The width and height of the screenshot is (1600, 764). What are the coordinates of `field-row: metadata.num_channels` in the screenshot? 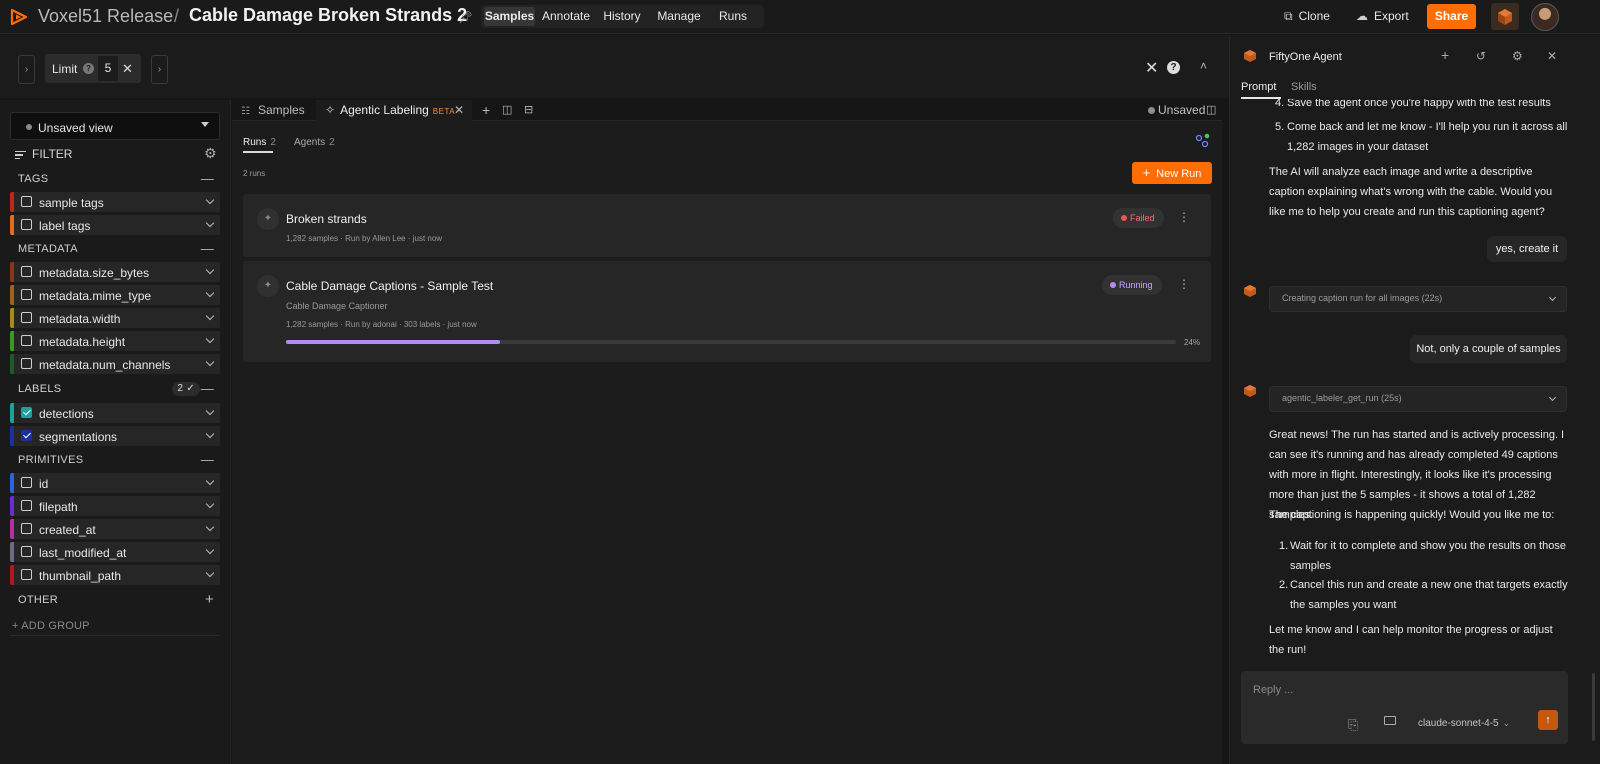 It's located at (115, 364).